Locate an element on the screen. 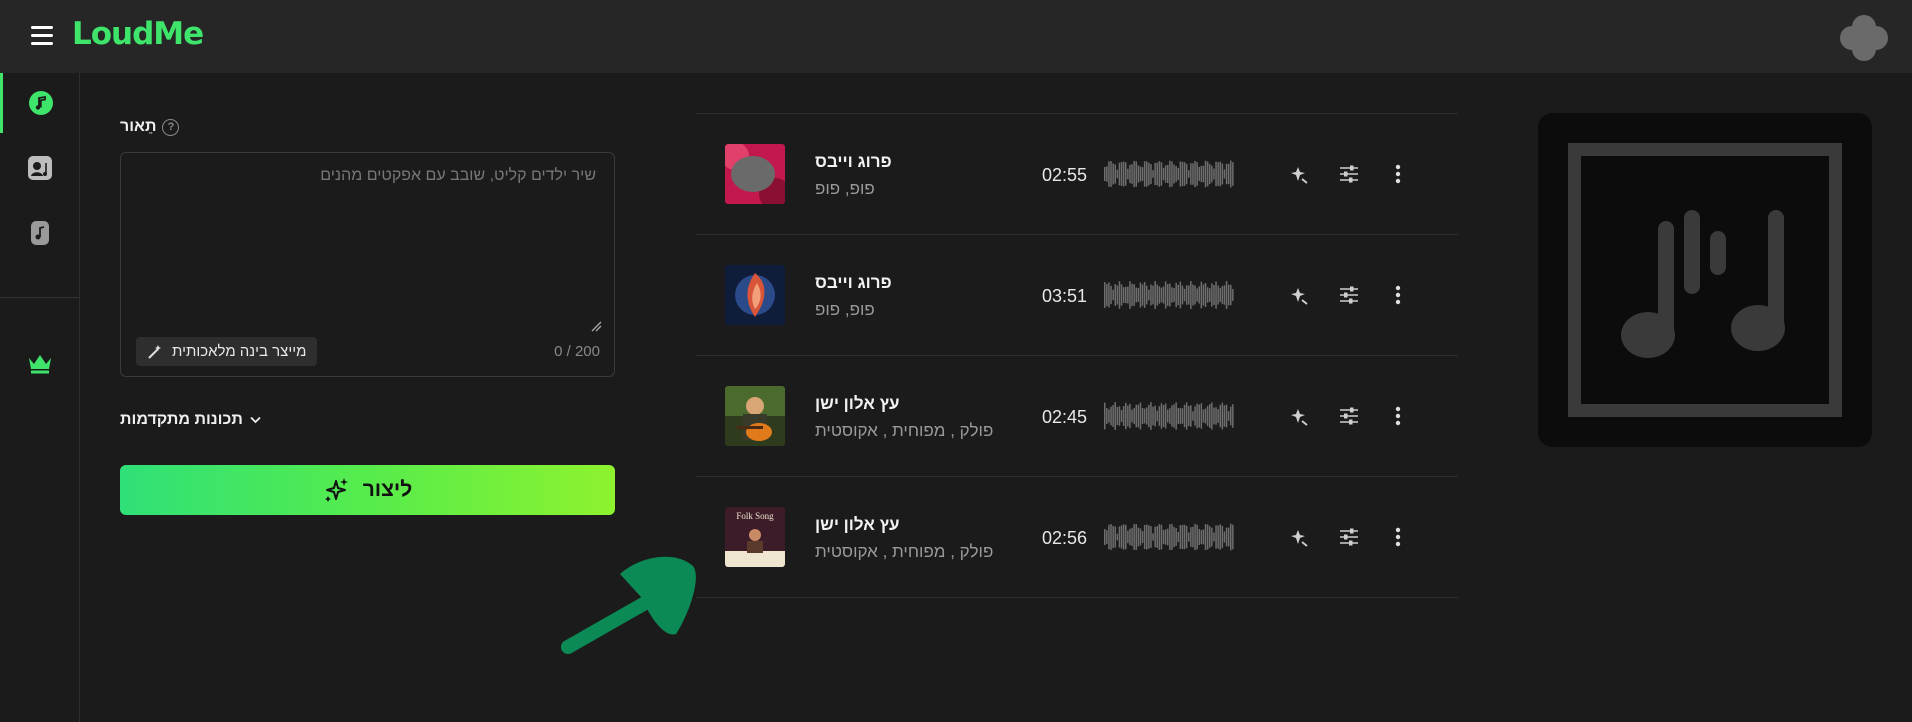 The height and width of the screenshot is (722, 1912). advanced-settings-toggle: תכונות מתקדמות is located at coordinates (190, 420).